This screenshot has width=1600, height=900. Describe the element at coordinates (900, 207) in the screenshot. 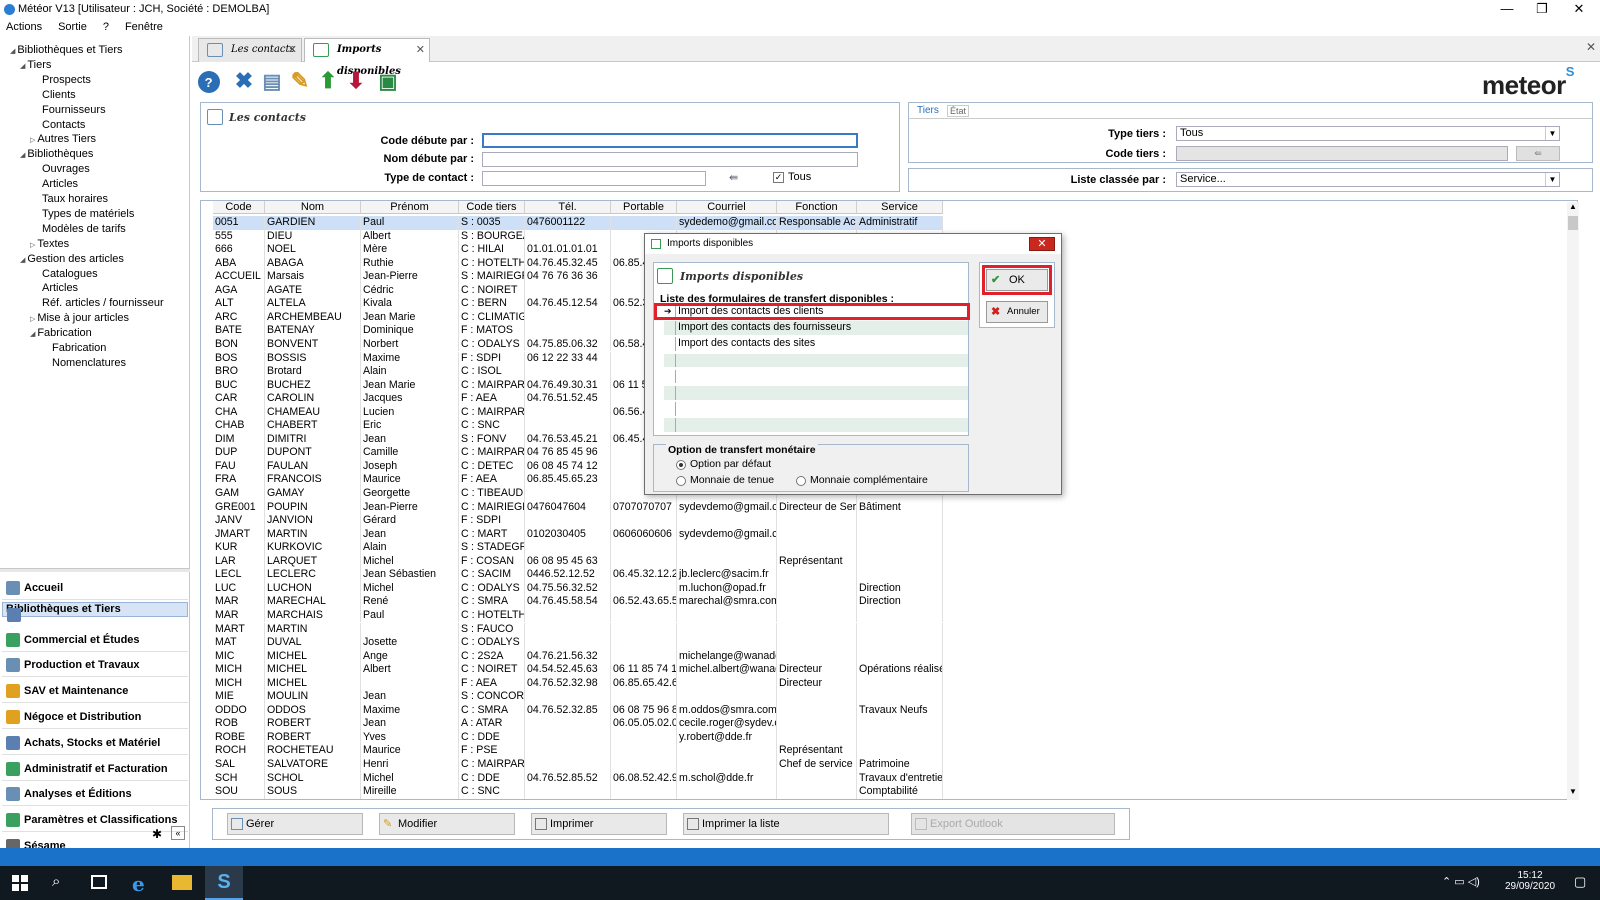

I see `column-header: Service` at that location.